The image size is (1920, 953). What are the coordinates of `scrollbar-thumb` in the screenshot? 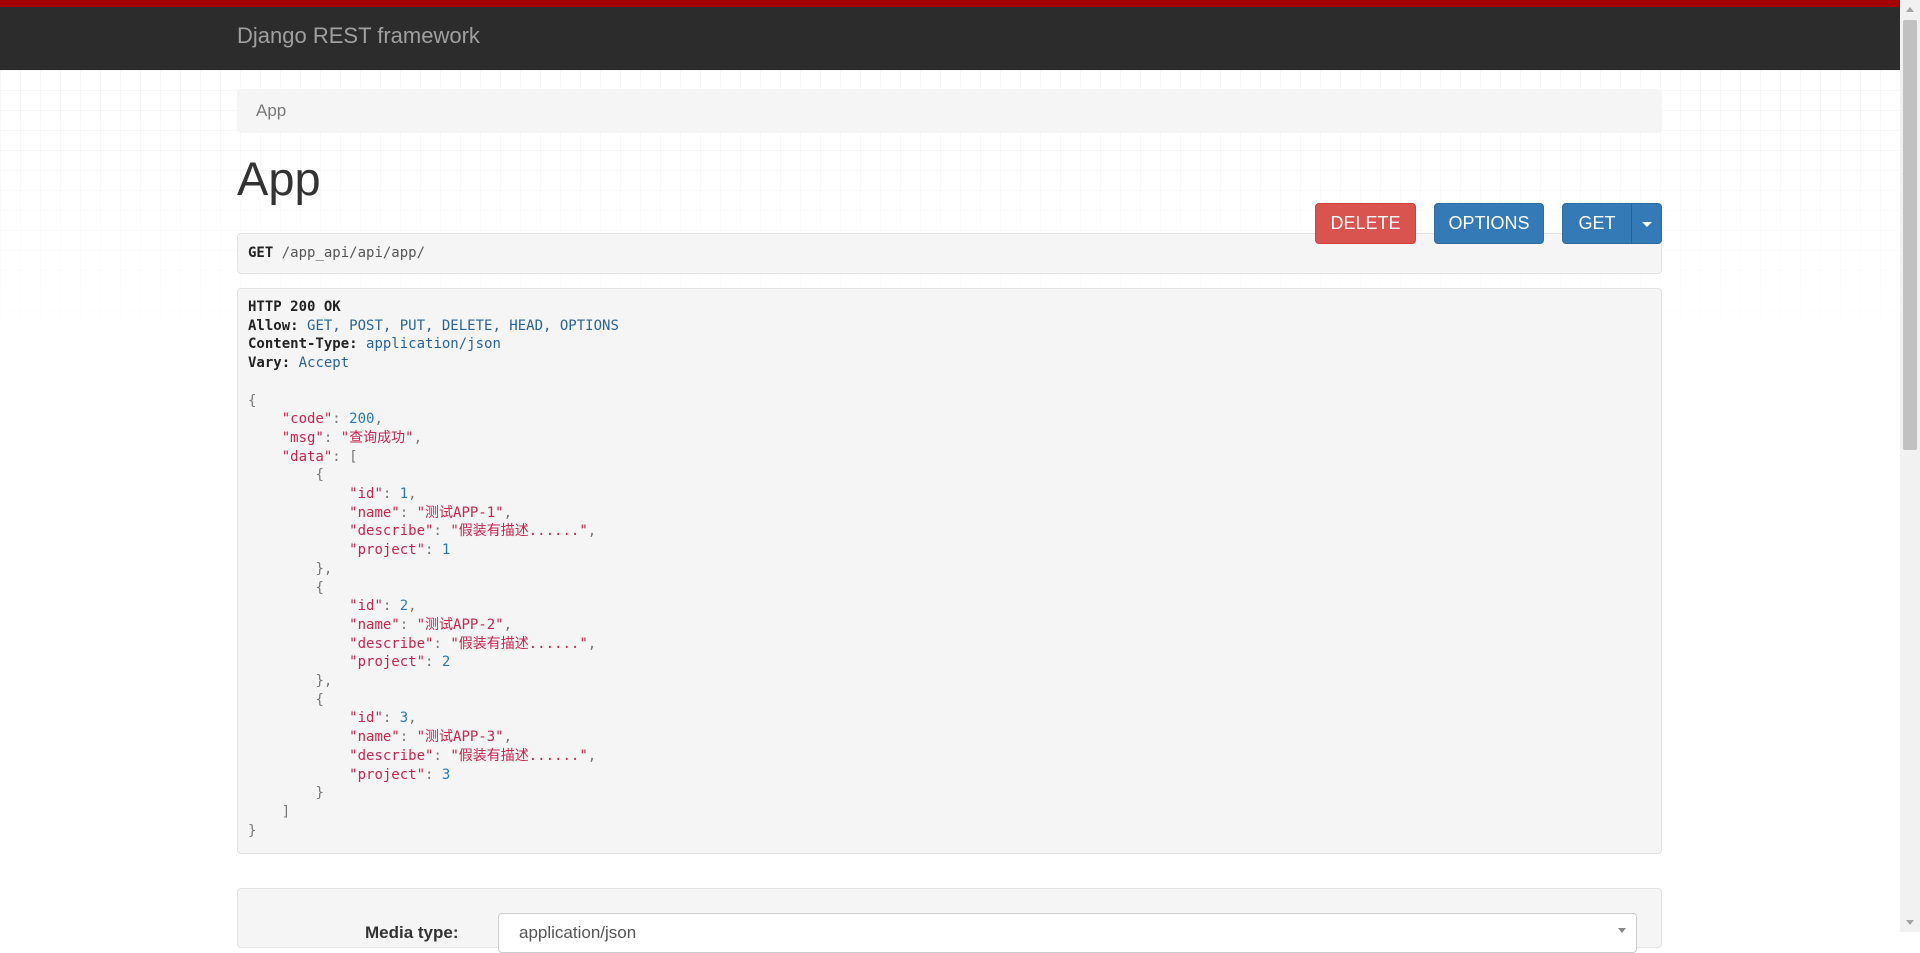 It's located at (1910, 235).